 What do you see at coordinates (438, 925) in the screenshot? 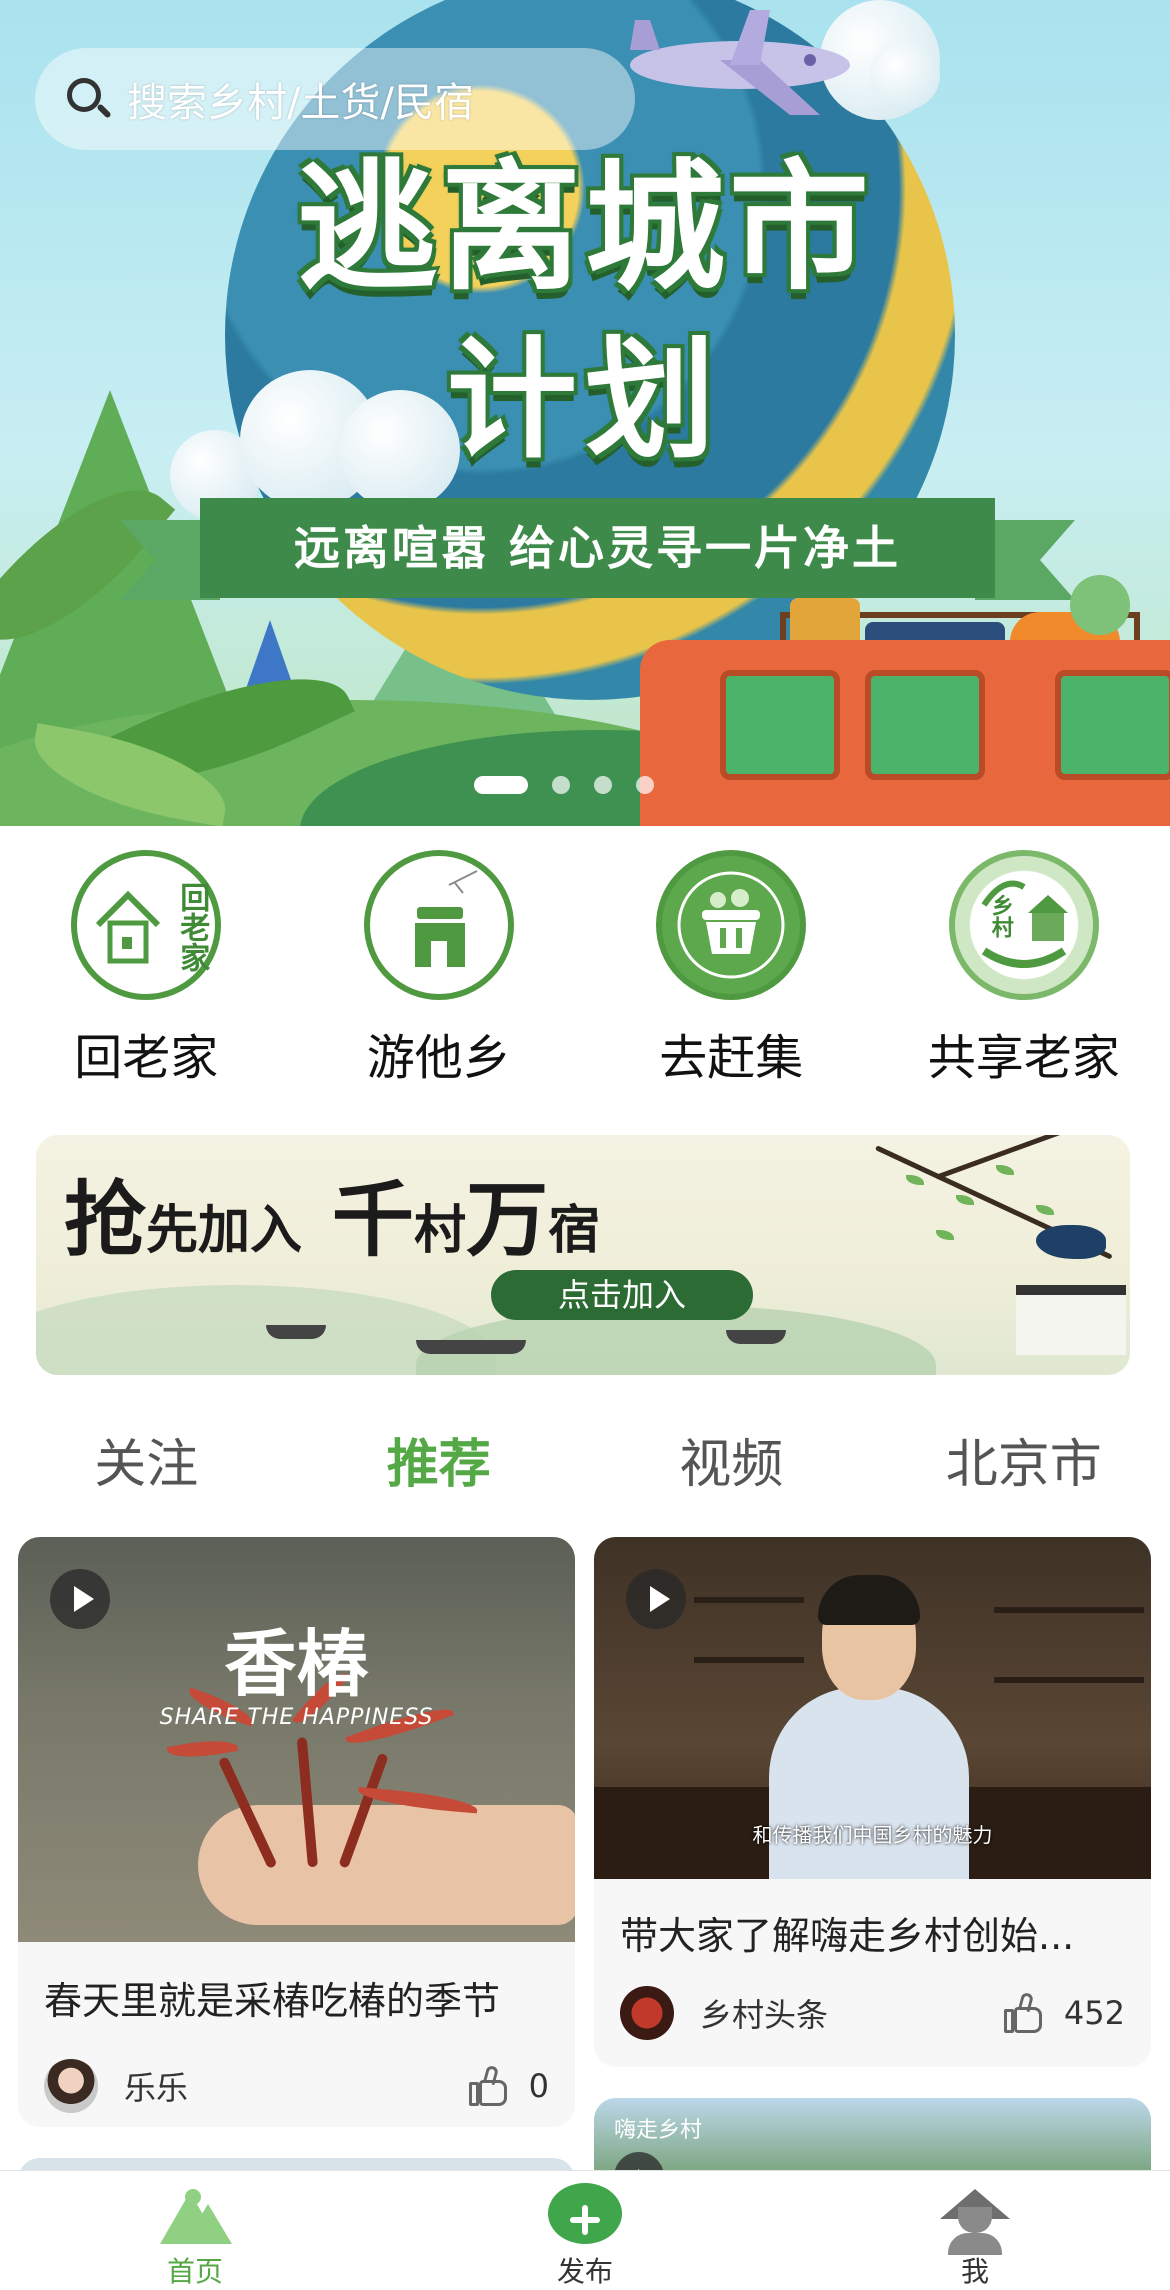
I see `travel-house-icon` at bounding box center [438, 925].